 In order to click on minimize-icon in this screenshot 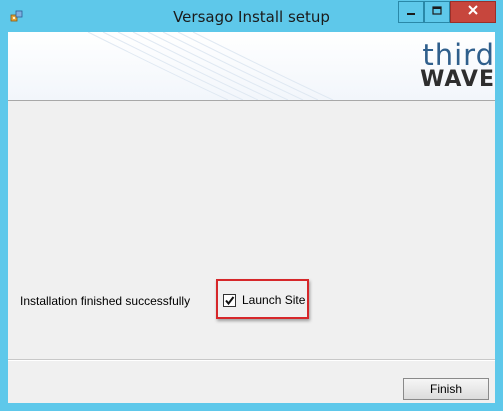, I will do `click(411, 12)`.